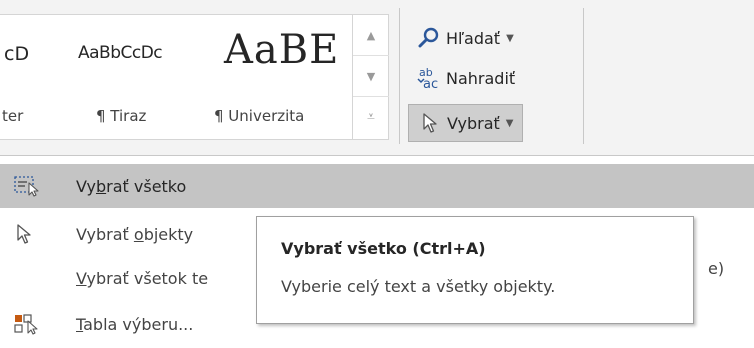 The width and height of the screenshot is (754, 348). What do you see at coordinates (131, 186) in the screenshot?
I see `menu-item-label: Vybrať všetko` at bounding box center [131, 186].